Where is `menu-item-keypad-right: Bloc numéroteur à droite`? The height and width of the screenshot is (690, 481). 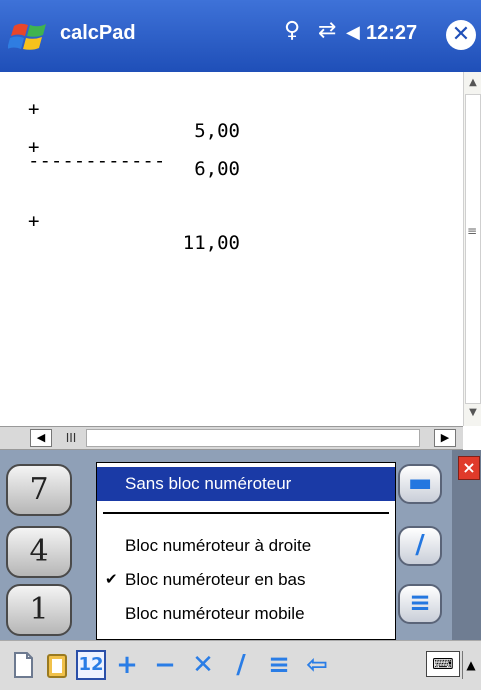
menu-item-keypad-right: Bloc numéroteur à droite is located at coordinates (246, 546).